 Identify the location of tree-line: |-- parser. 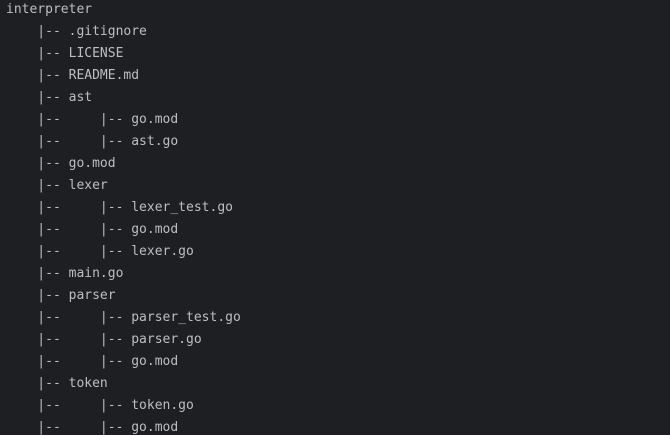
(61, 295).